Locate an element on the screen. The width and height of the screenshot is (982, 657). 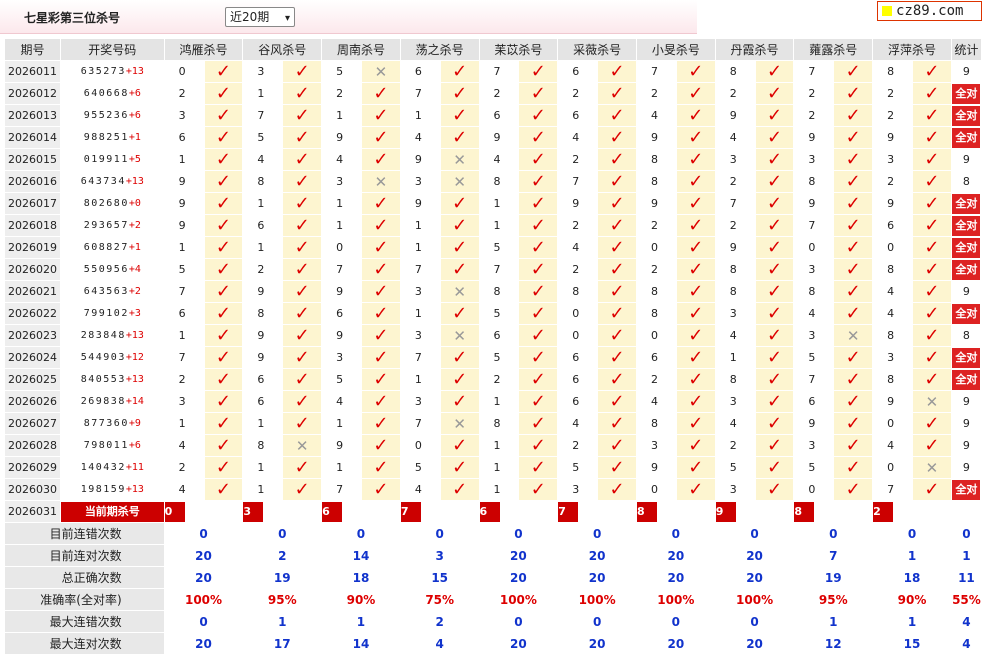
all-correct-badge: 全对 is located at coordinates (966, 203).